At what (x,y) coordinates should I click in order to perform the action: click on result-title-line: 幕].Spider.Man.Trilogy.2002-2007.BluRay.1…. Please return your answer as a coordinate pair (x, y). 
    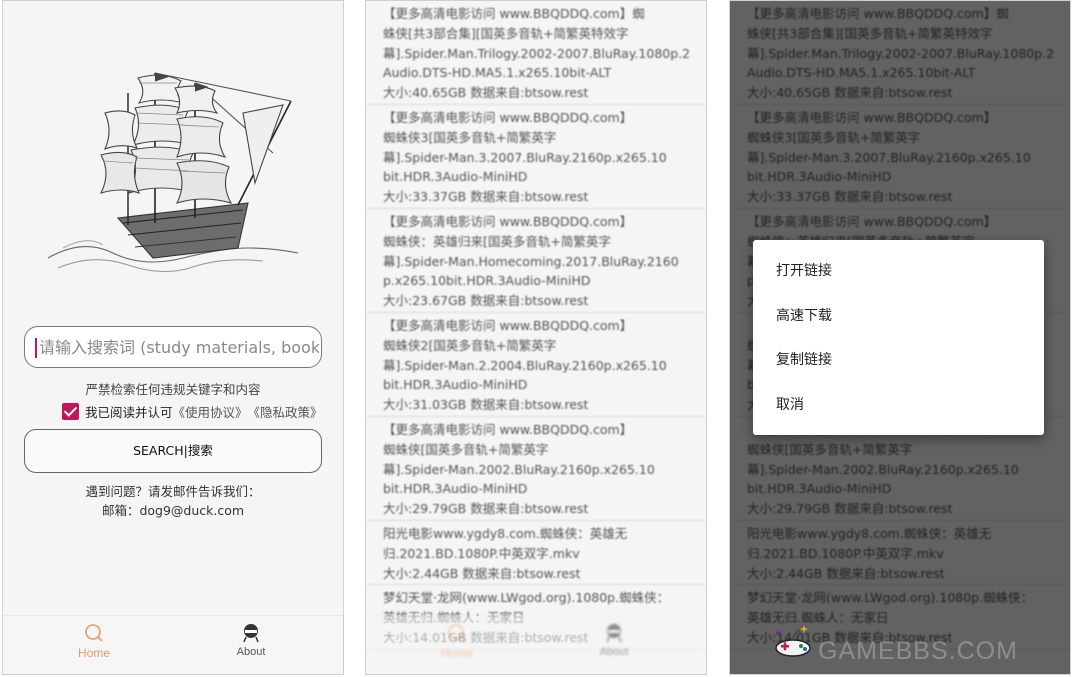
    Looking at the image, I should click on (537, 53).